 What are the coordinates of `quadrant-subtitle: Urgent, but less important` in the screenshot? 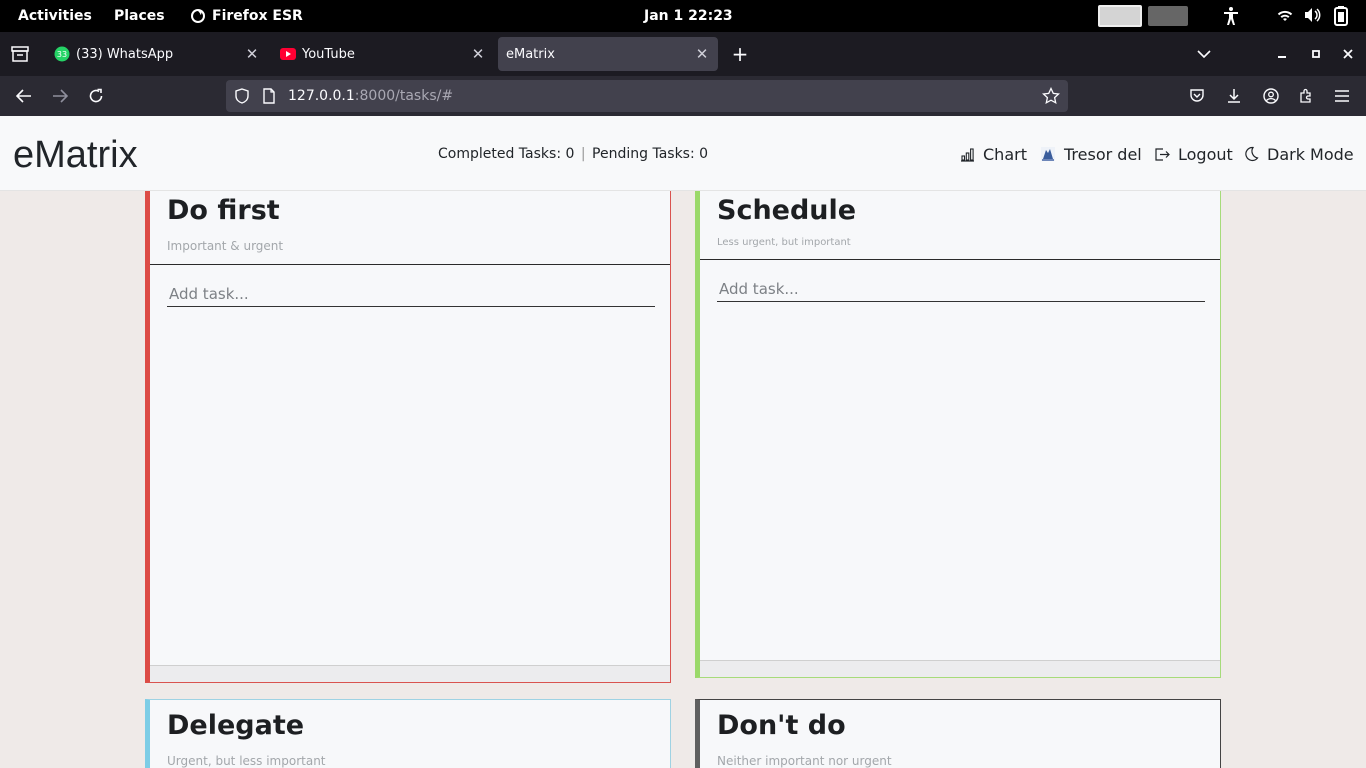 It's located at (246, 761).